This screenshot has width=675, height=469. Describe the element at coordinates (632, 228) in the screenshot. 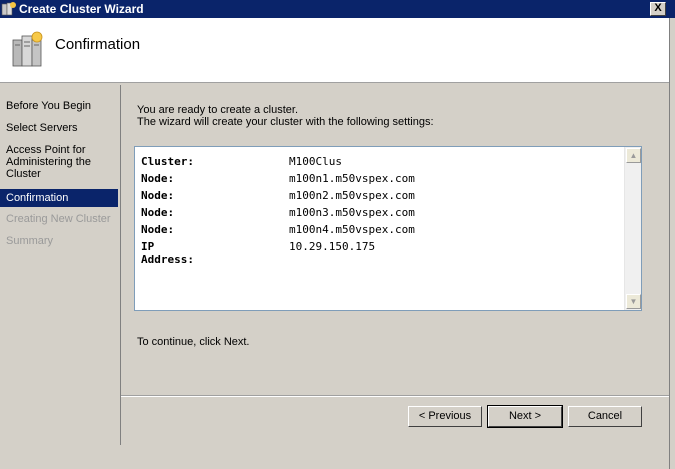

I see `vertical-scrollbar: ▲ ▼` at that location.